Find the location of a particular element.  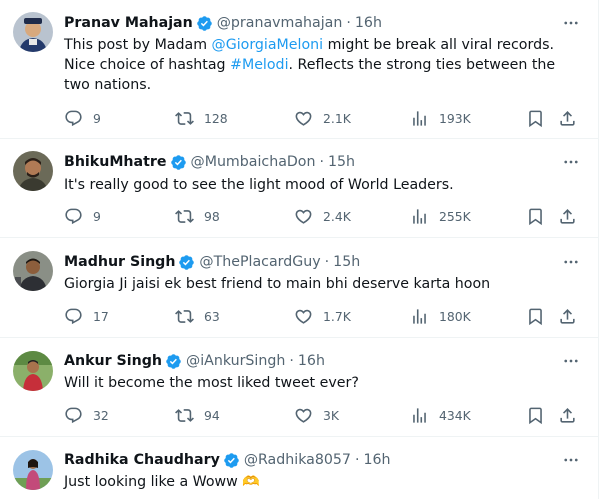

retweet-button: 128 is located at coordinates (201, 118).